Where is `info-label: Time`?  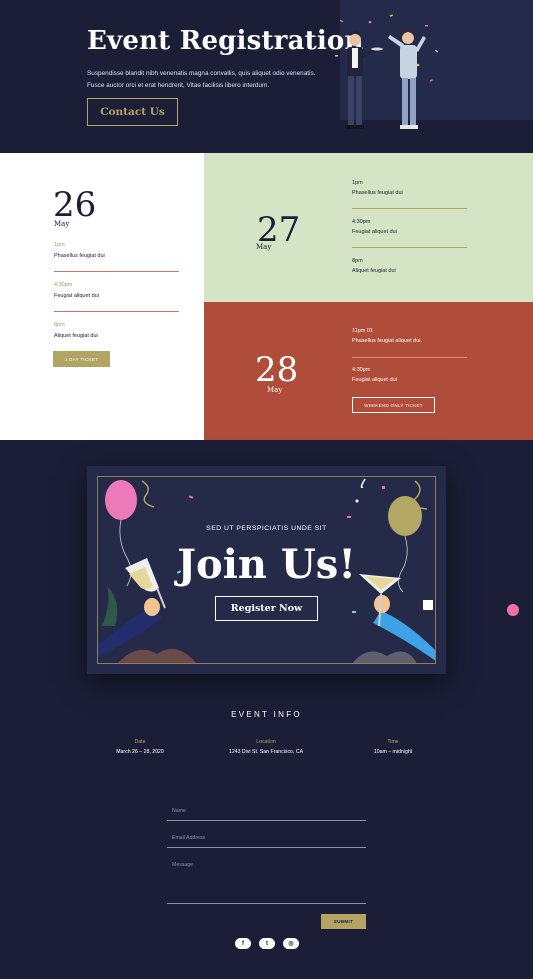 info-label: Time is located at coordinates (393, 742).